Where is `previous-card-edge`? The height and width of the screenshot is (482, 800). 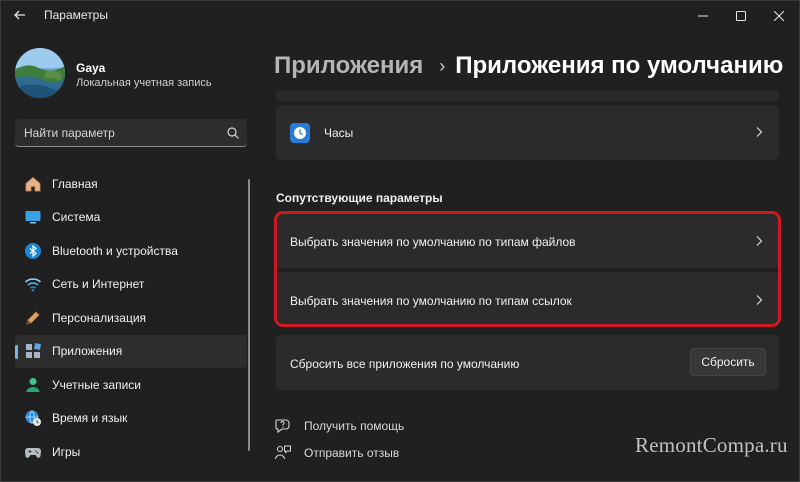
previous-card-edge is located at coordinates (527, 96).